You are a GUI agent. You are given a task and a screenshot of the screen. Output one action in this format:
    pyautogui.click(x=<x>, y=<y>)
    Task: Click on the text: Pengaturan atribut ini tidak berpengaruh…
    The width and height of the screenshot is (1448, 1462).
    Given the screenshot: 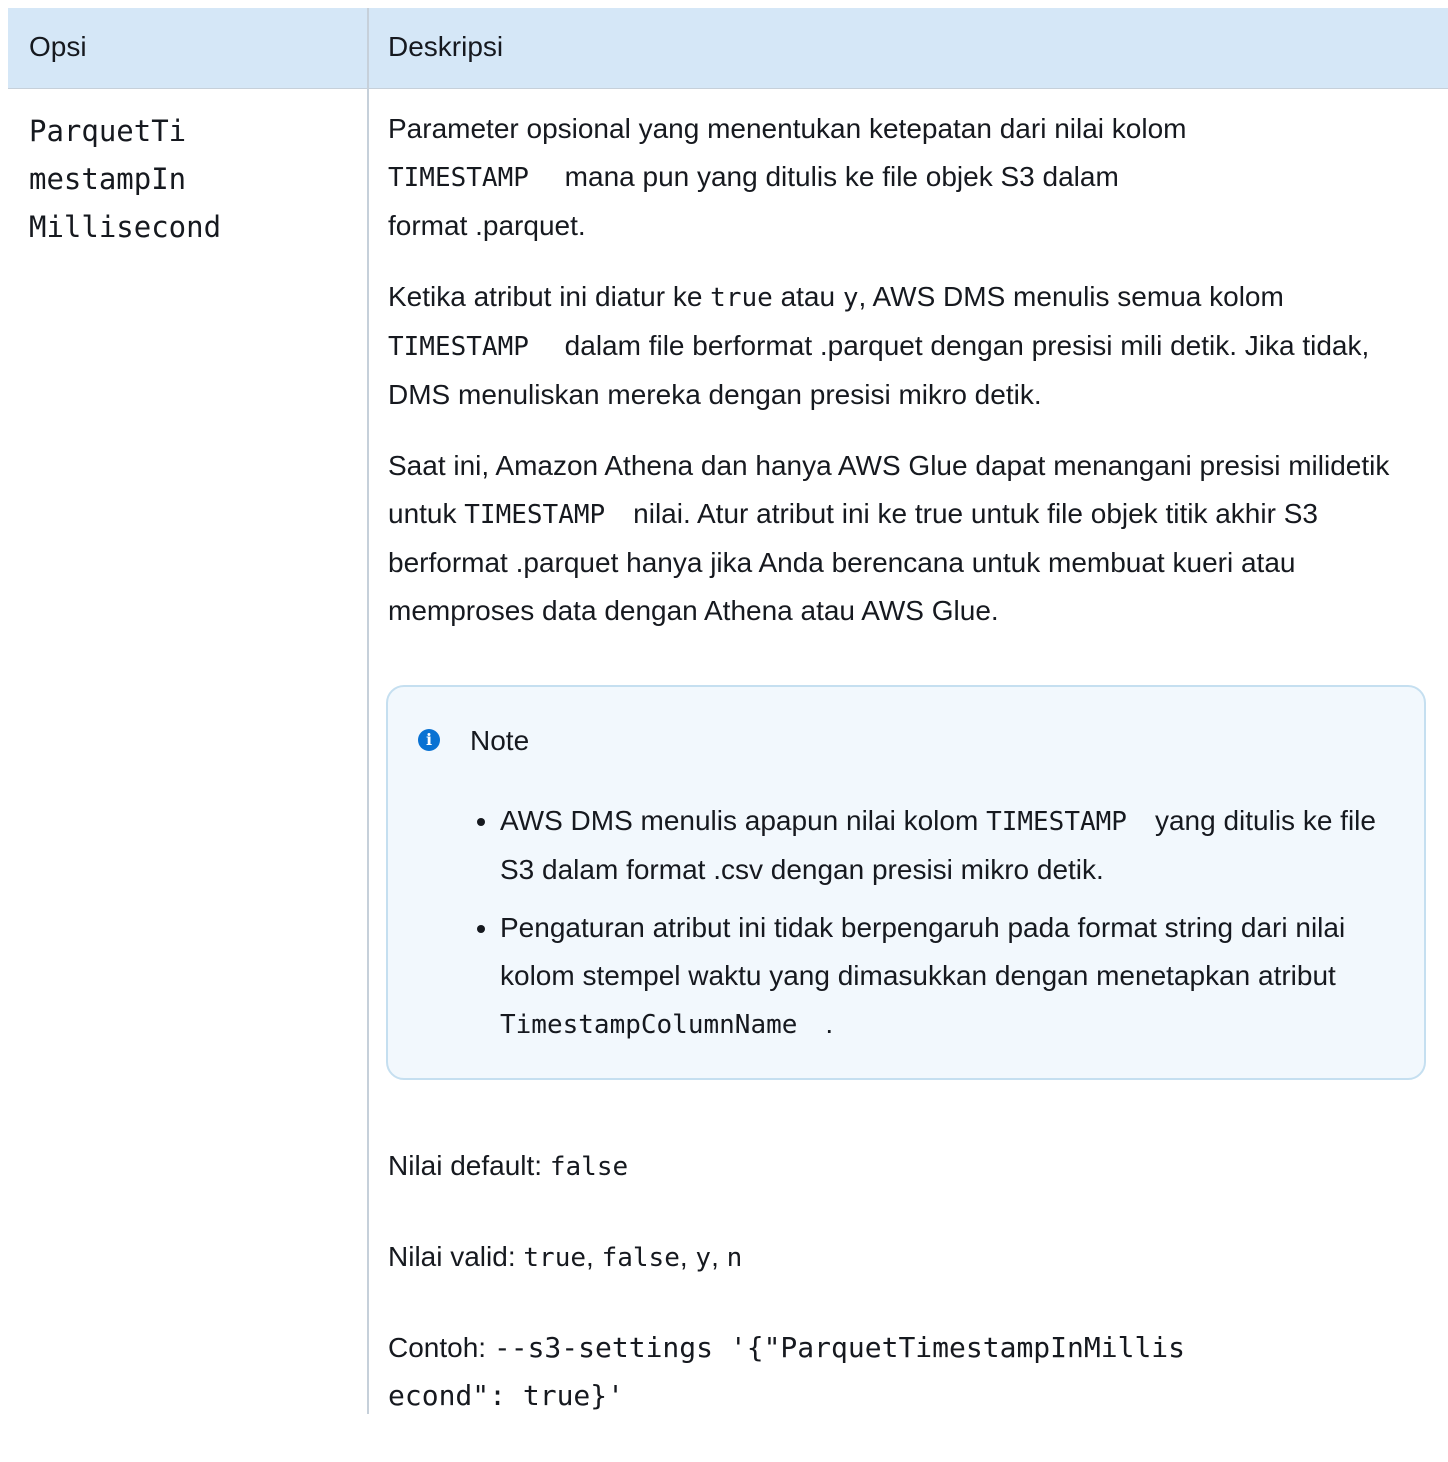 What is the action you would take?
    pyautogui.click(x=923, y=951)
    